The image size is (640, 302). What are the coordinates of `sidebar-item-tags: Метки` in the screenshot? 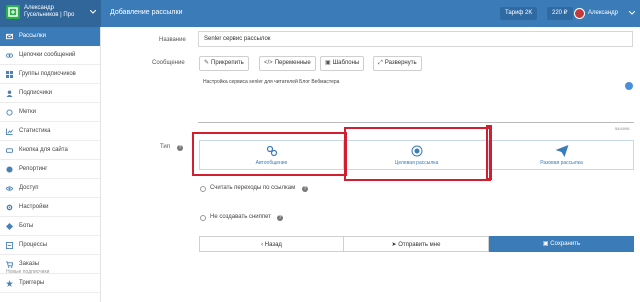 It's located at (50, 112).